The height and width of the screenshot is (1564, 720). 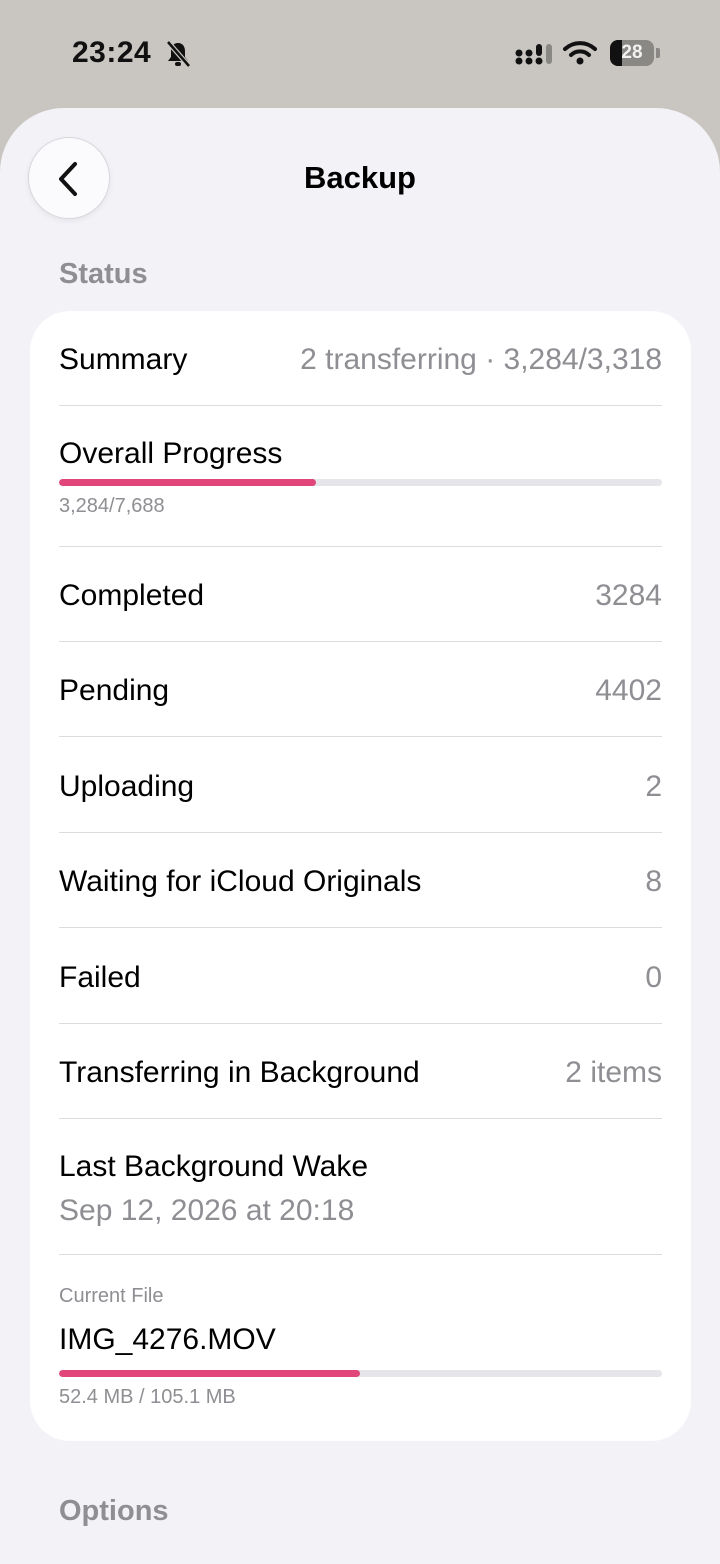 I want to click on status-time: 23:24, so click(x=112, y=52).